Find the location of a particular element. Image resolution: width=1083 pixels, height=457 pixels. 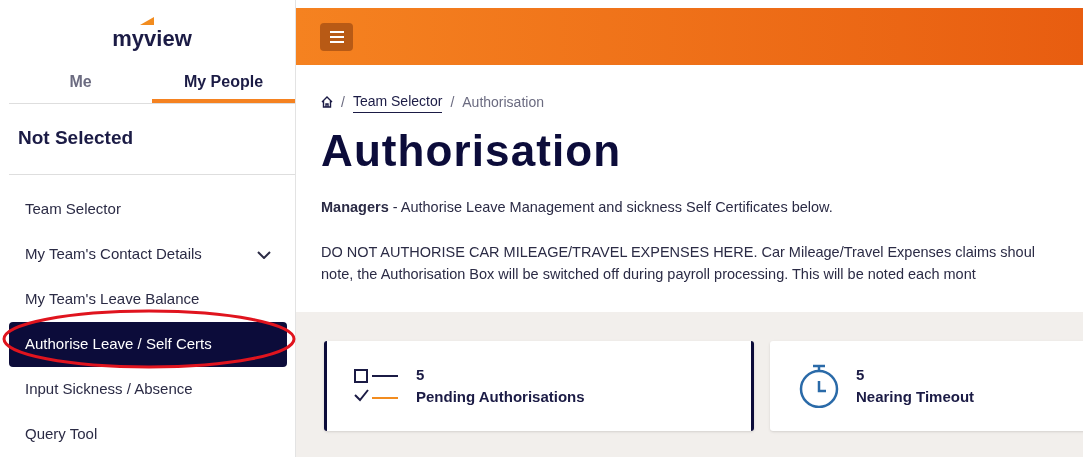

summary-card: 5 Nearing Timeout is located at coordinates (926, 386).